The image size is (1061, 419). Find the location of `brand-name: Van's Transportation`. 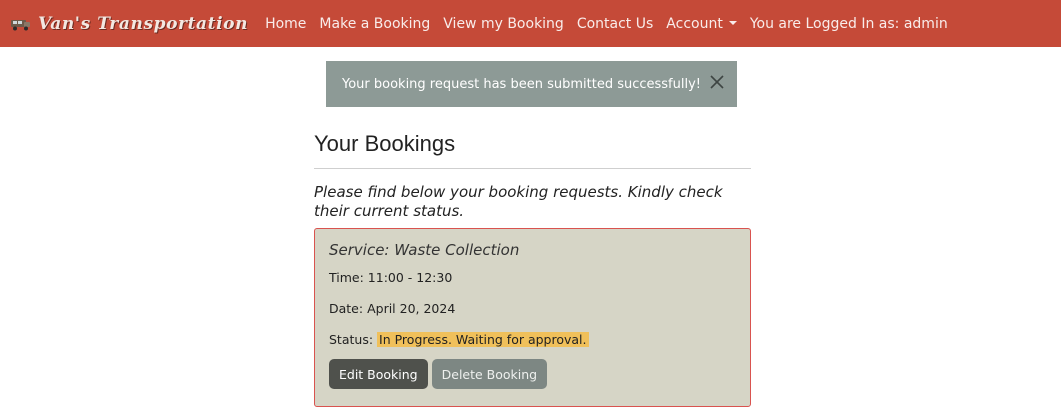

brand-name: Van's Transportation is located at coordinates (143, 23).